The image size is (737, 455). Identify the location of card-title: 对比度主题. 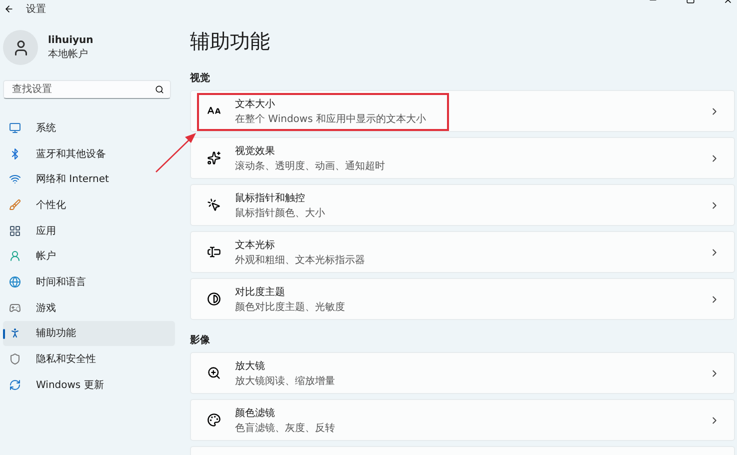
(260, 292).